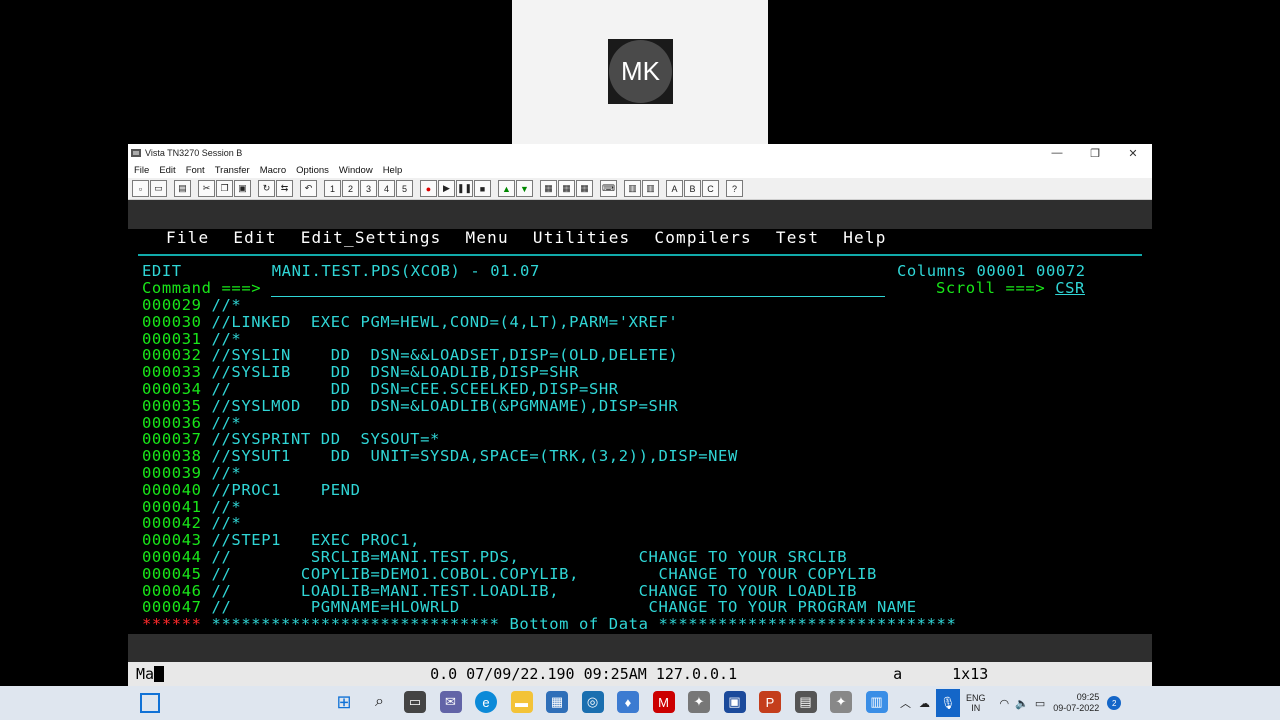 This screenshot has height=720, width=1280. Describe the element at coordinates (191, 473) in the screenshot. I see `source-line: 000039 //*` at that location.